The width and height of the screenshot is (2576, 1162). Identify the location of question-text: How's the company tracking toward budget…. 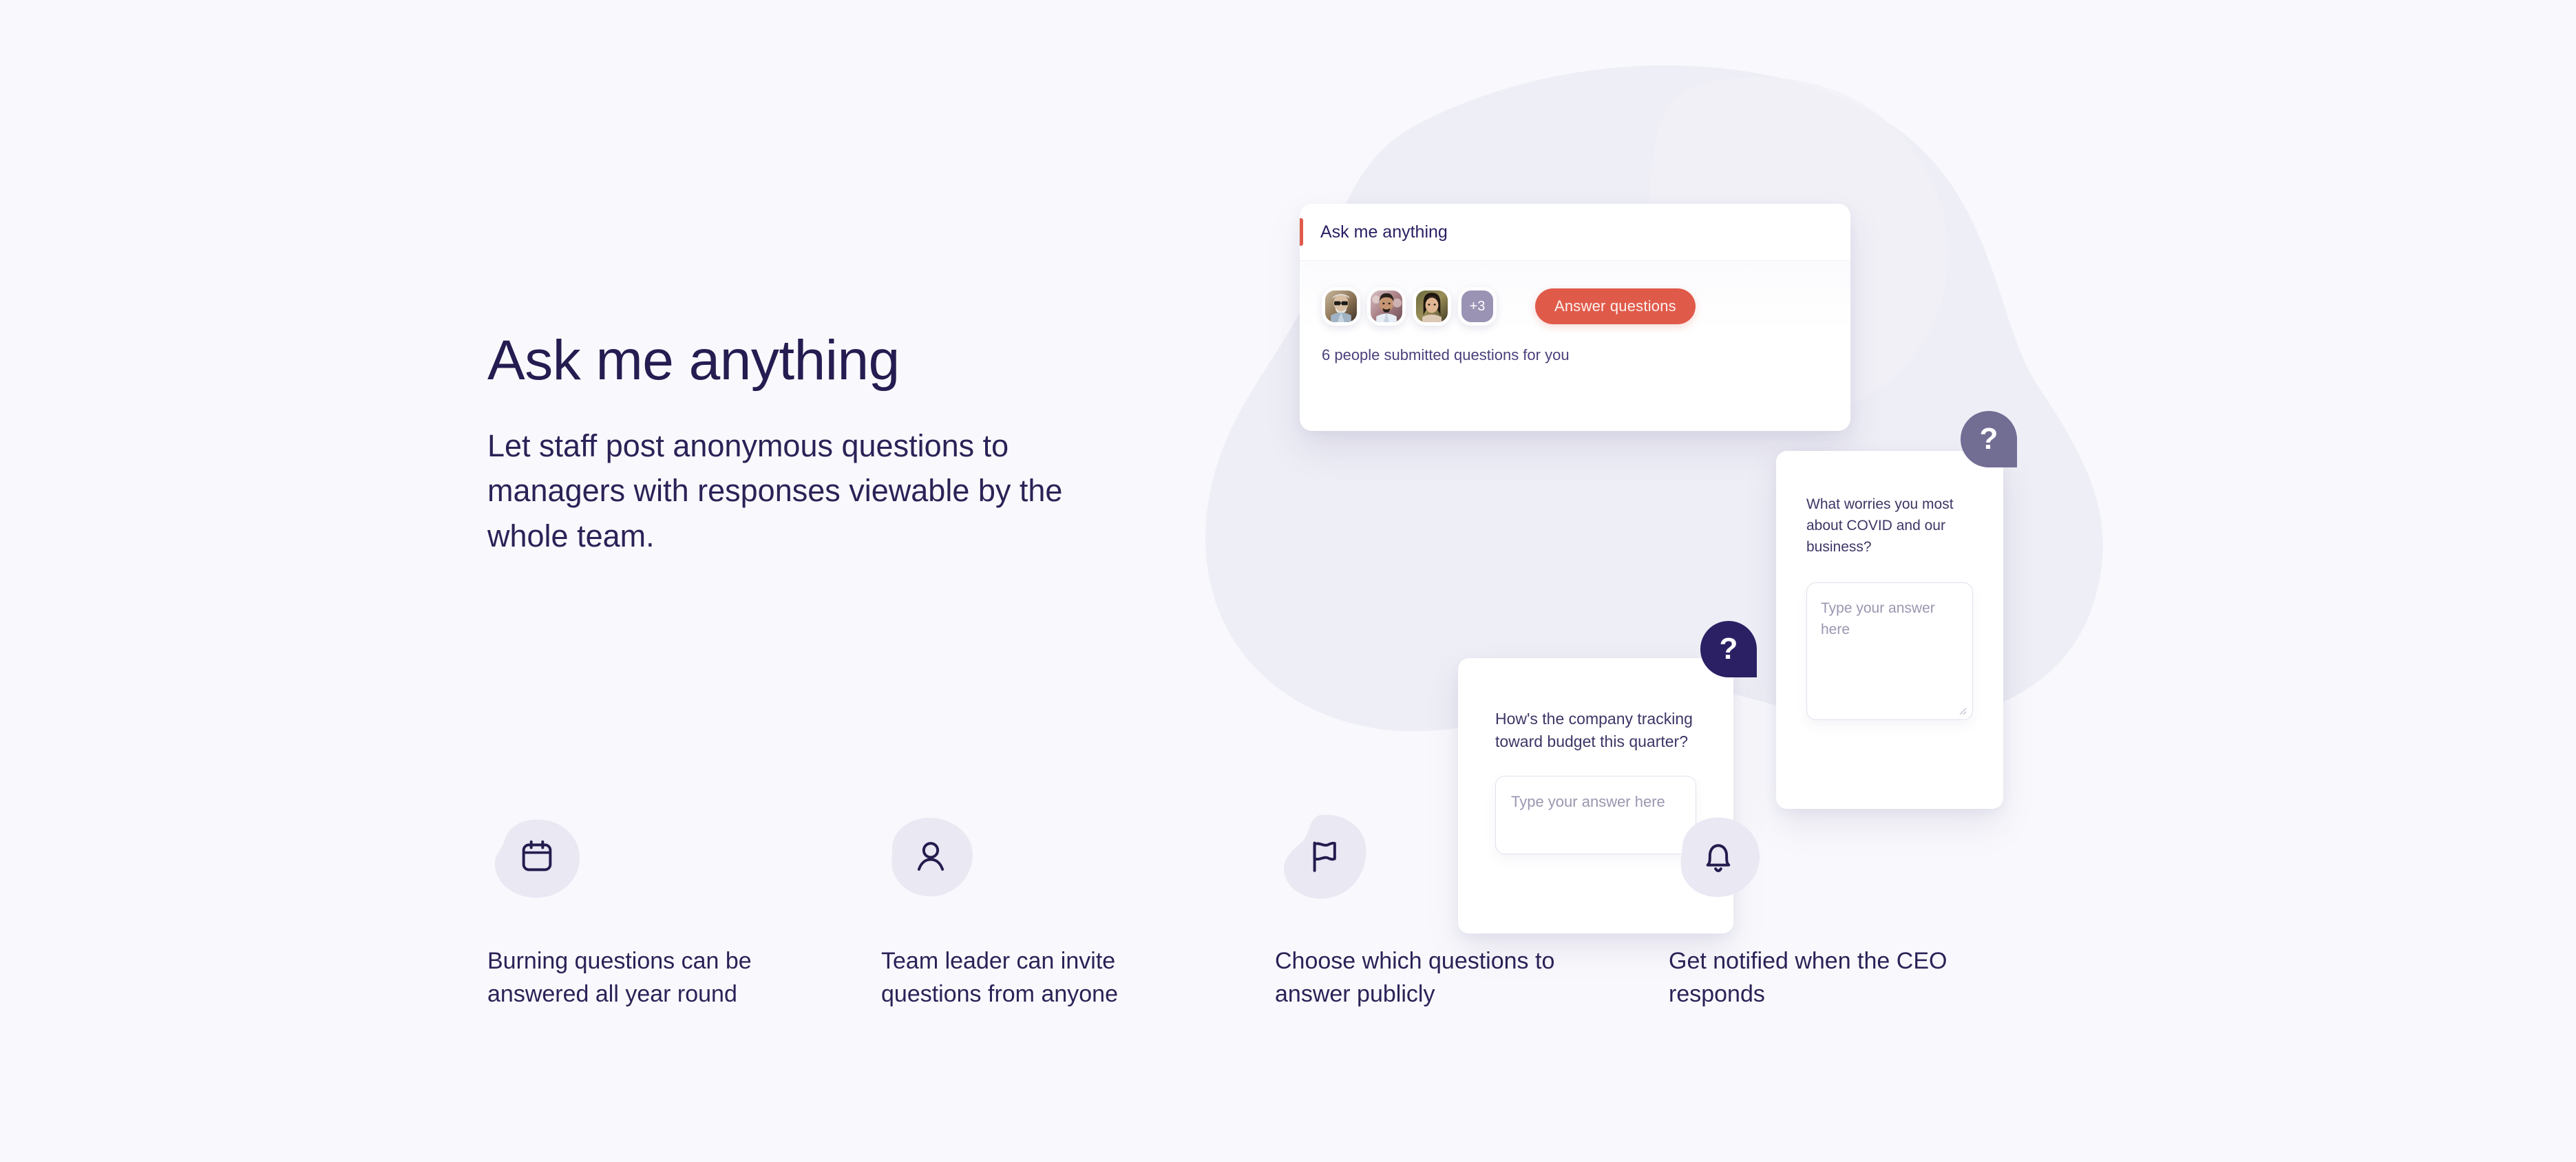
(1594, 730).